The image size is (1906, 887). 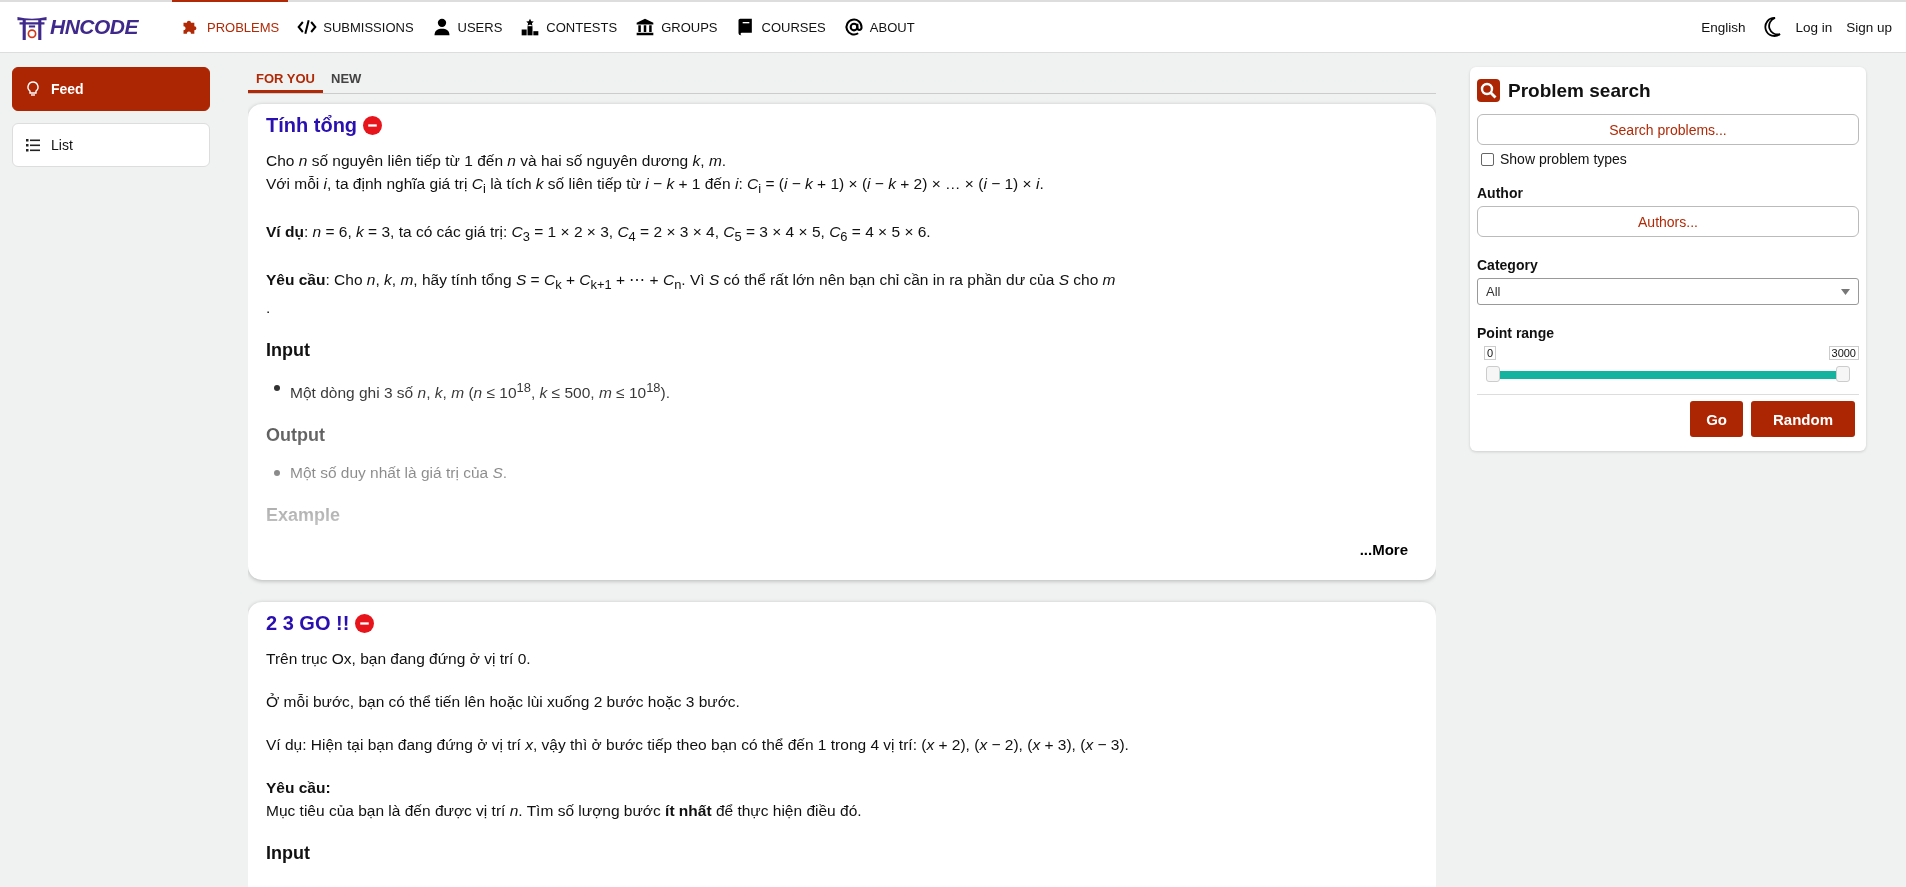 I want to click on nav-link: GROUPS, so click(x=676, y=26).